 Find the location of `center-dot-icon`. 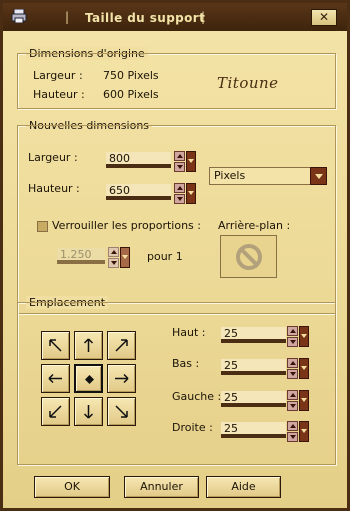

center-dot-icon is located at coordinates (89, 379).